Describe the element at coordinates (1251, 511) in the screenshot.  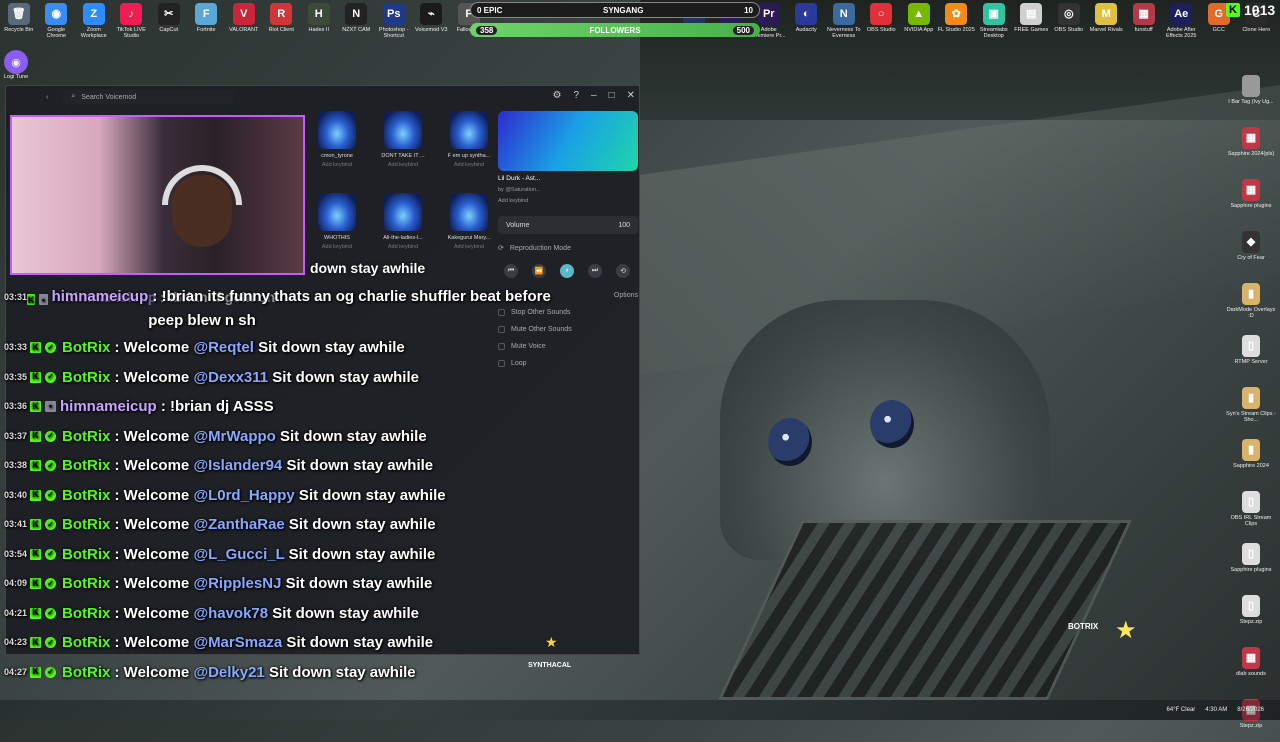
I see `desktop-icon: ▯ OBS IRL Stream Clips` at that location.